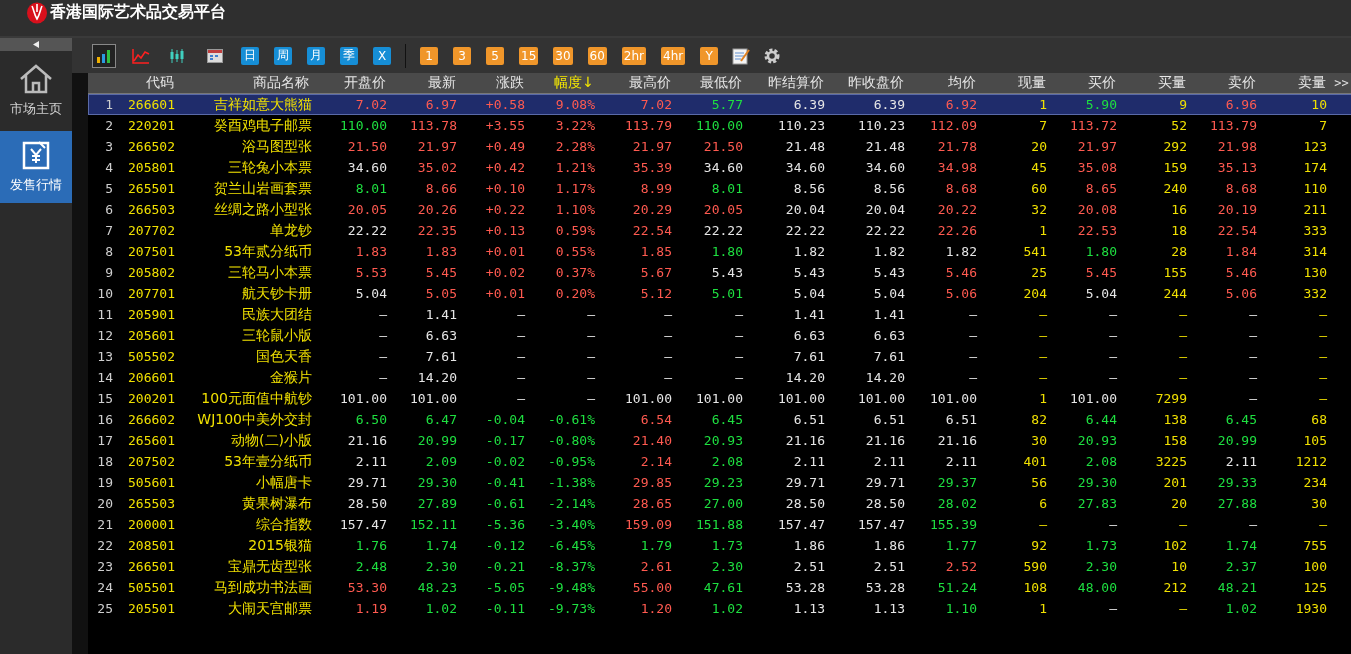 This screenshot has height=654, width=1351. I want to click on table-cell-text: -0.11, so click(505, 608).